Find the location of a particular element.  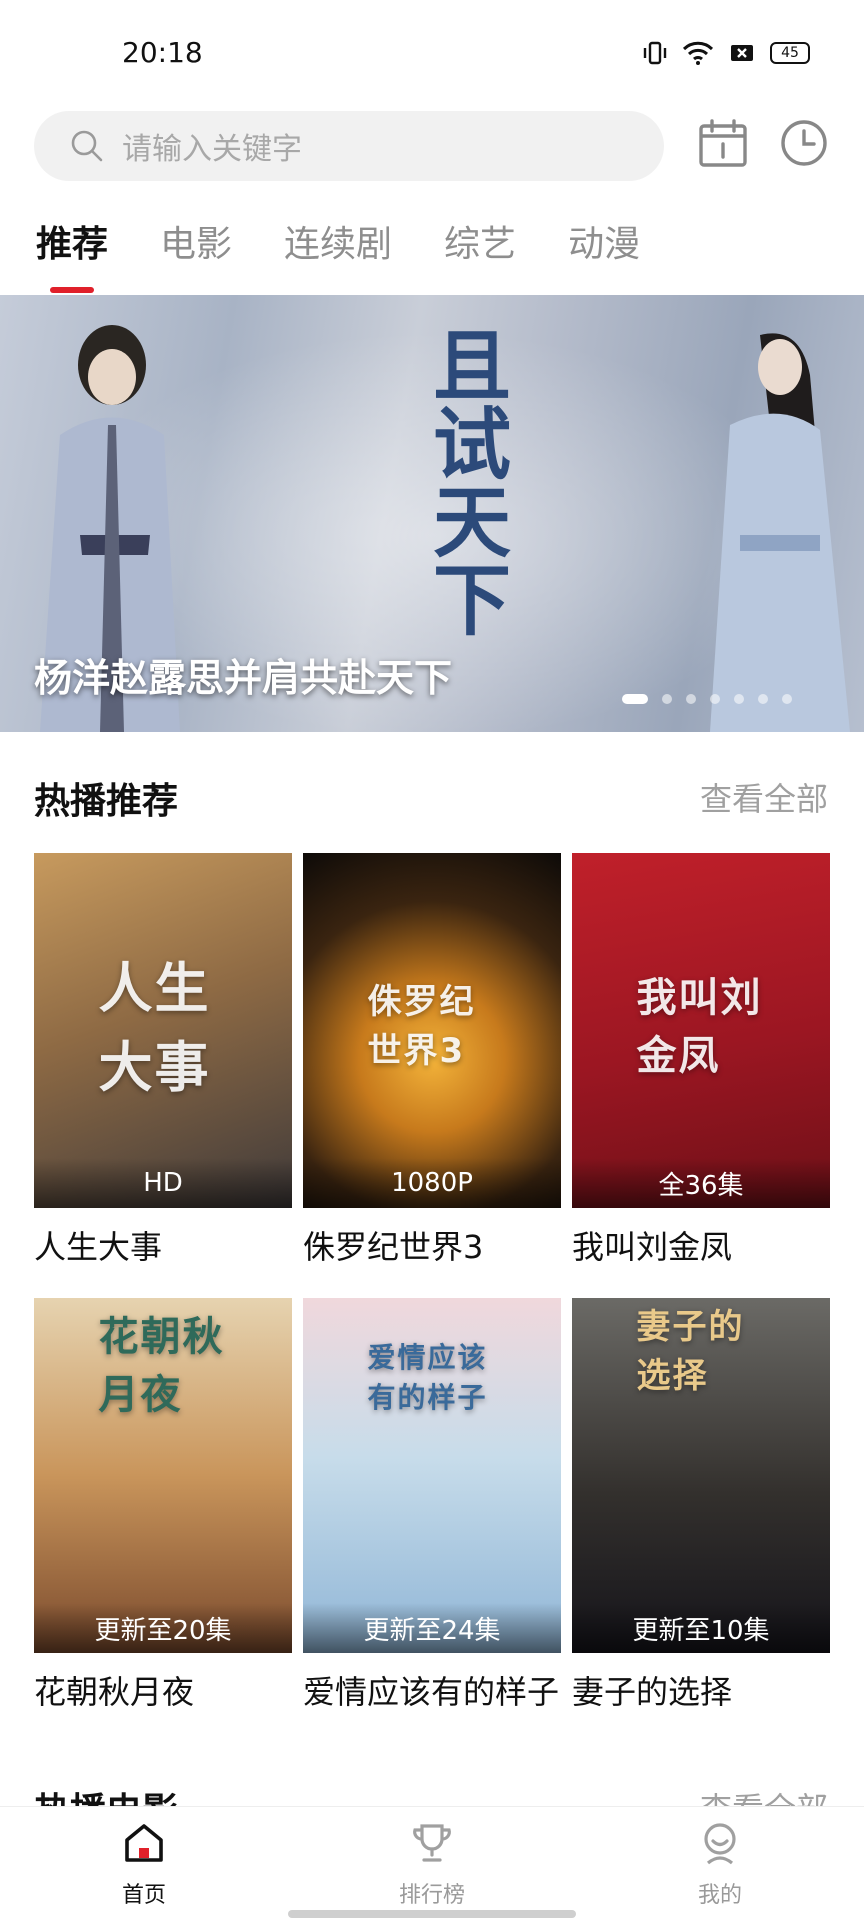

nav-ranking: 排行榜 is located at coordinates (432, 1865).